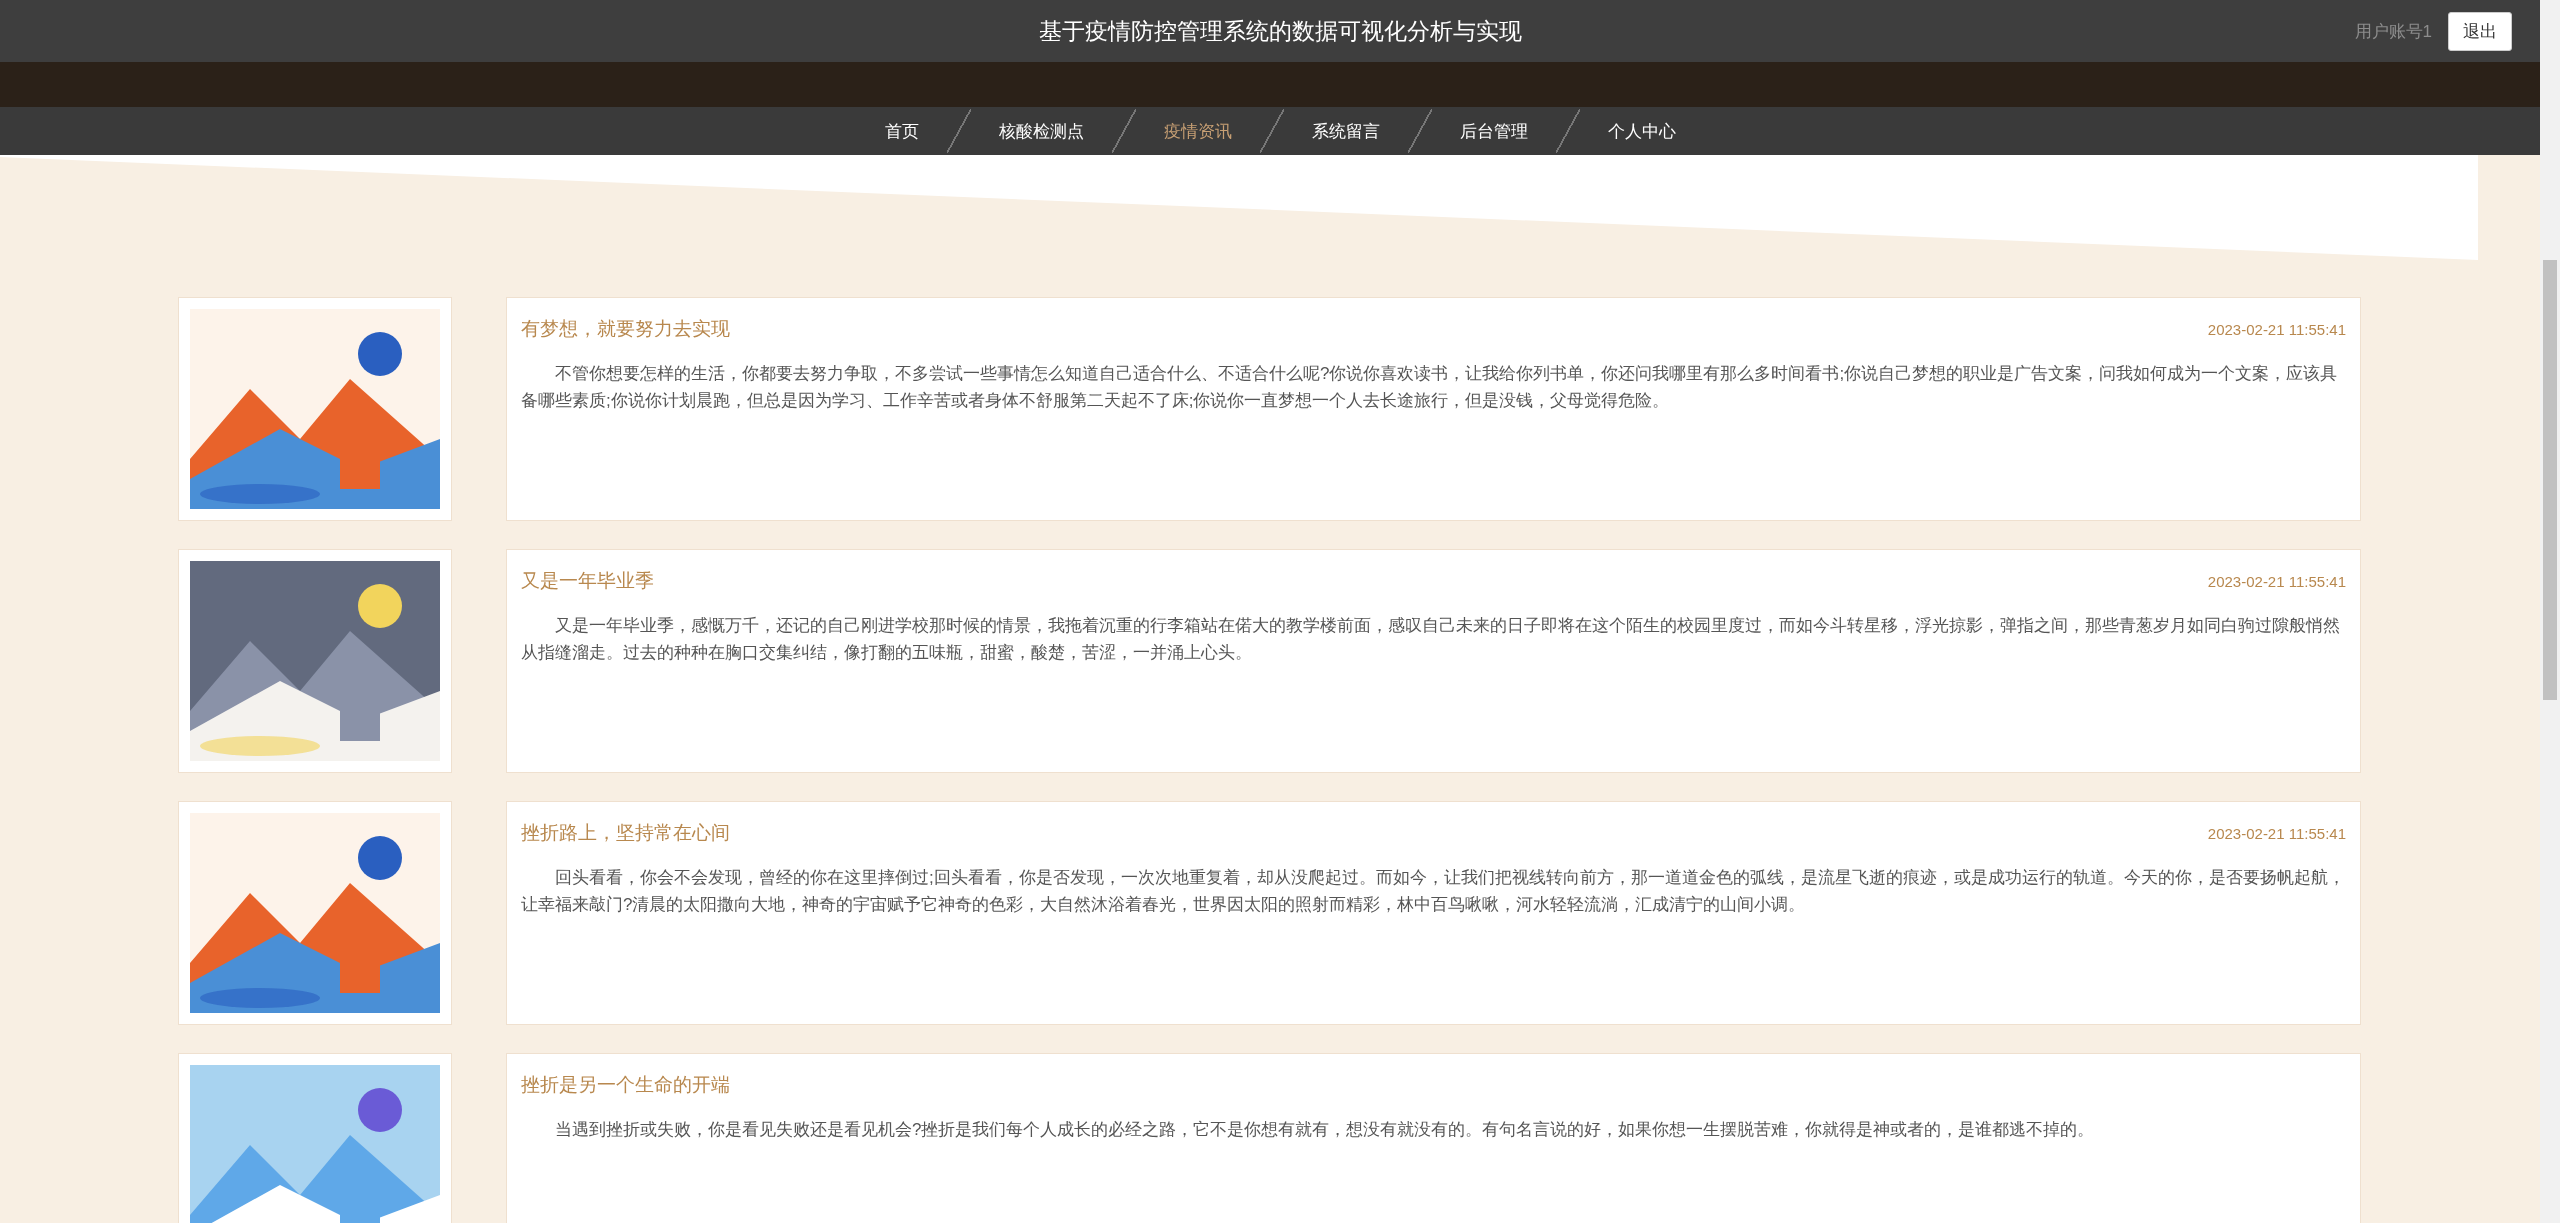 This screenshot has width=2560, height=1223. I want to click on logout-button: 退出, so click(2480, 31).